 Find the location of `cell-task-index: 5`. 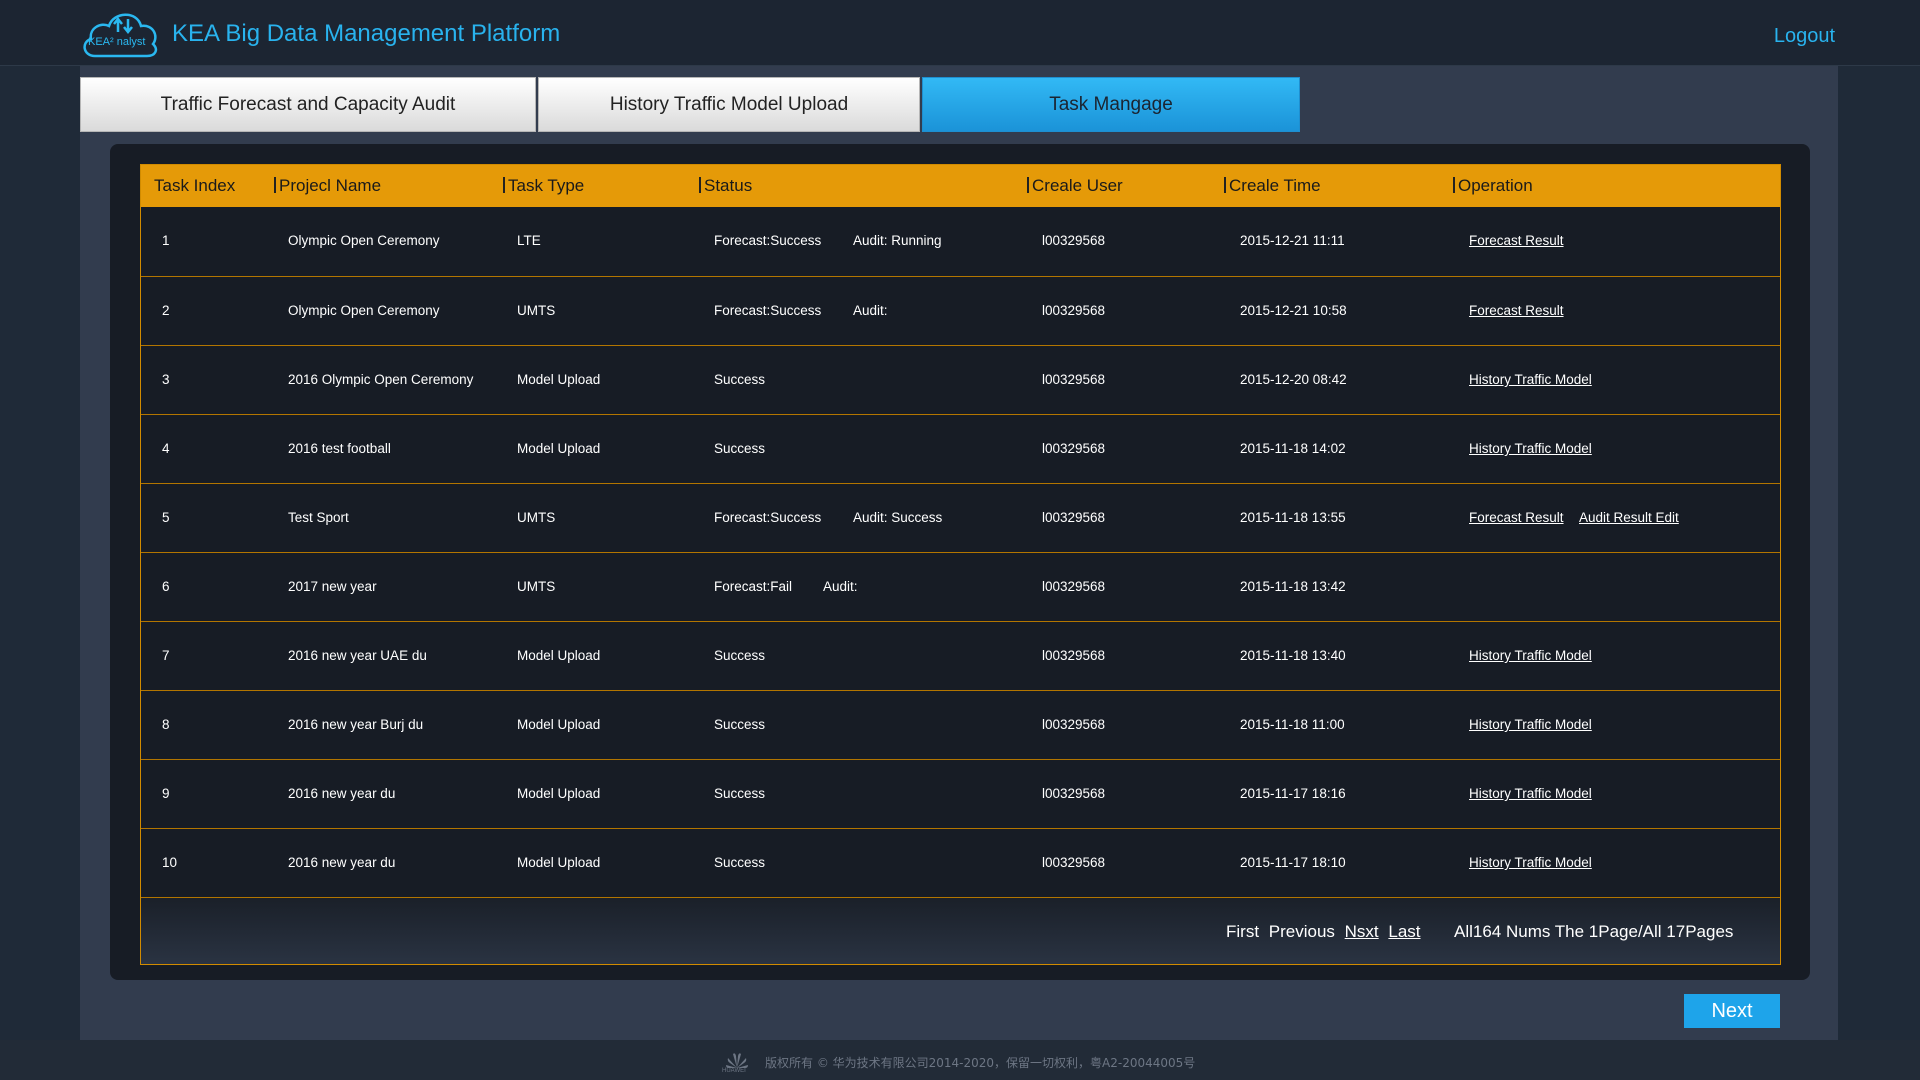

cell-task-index: 5 is located at coordinates (166, 517).